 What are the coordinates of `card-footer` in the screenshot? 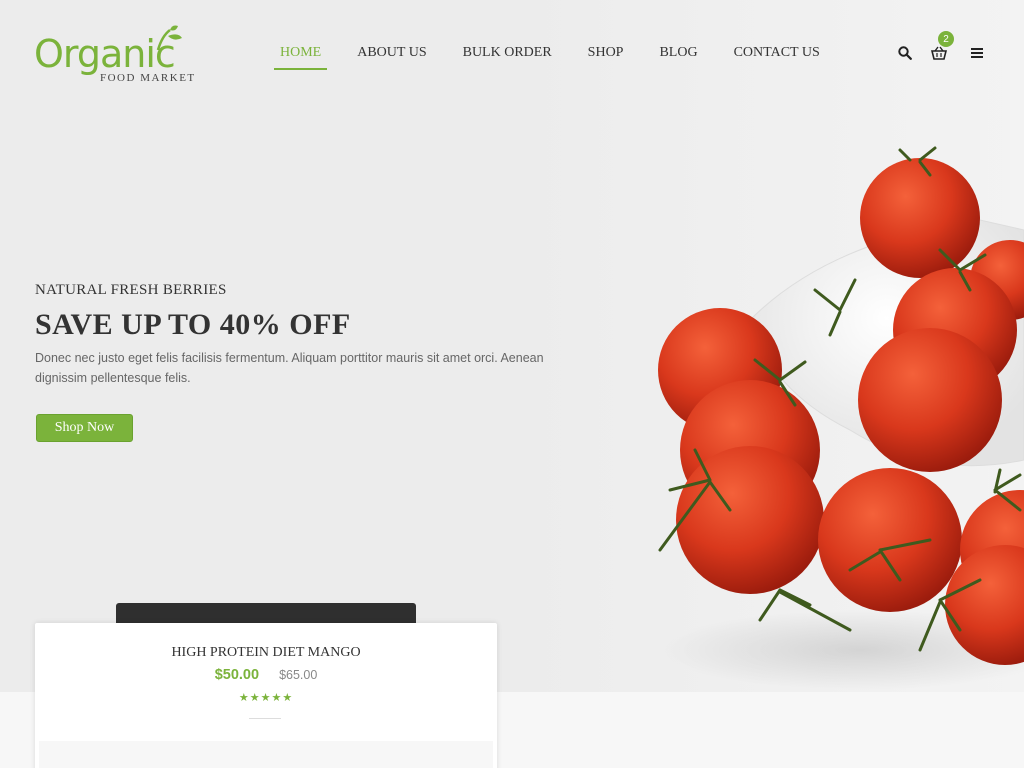 It's located at (266, 754).